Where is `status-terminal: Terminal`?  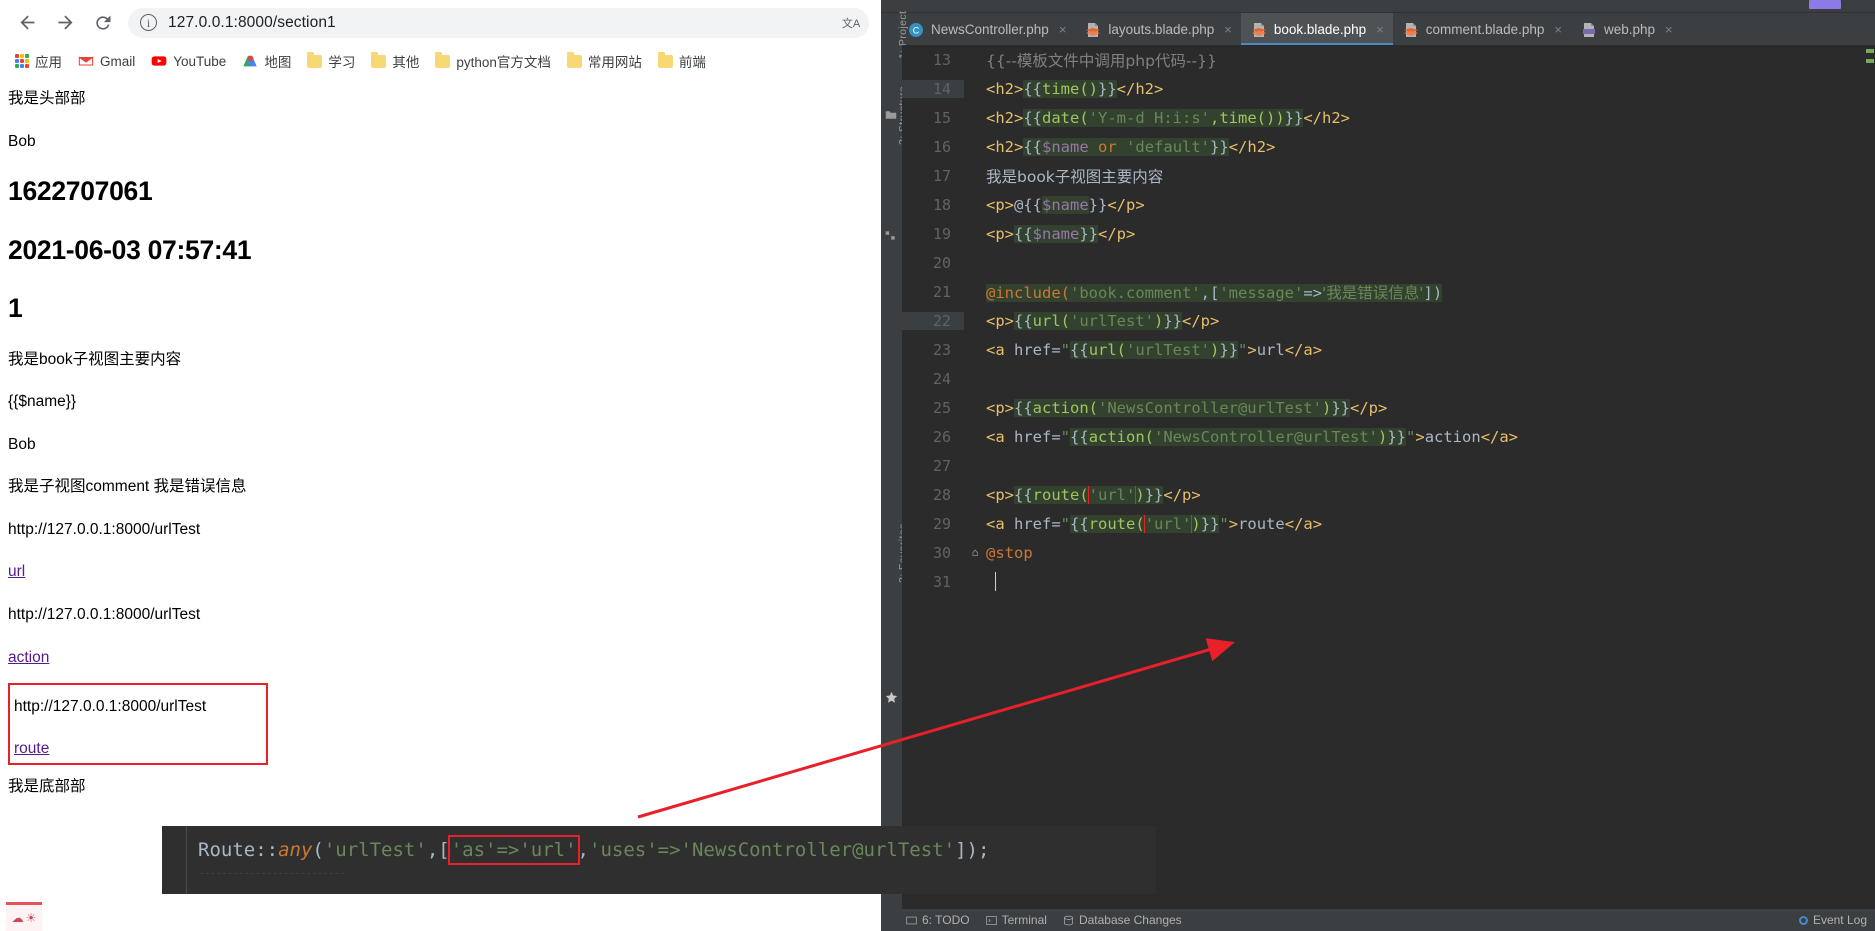 status-terminal: Terminal is located at coordinates (1016, 920).